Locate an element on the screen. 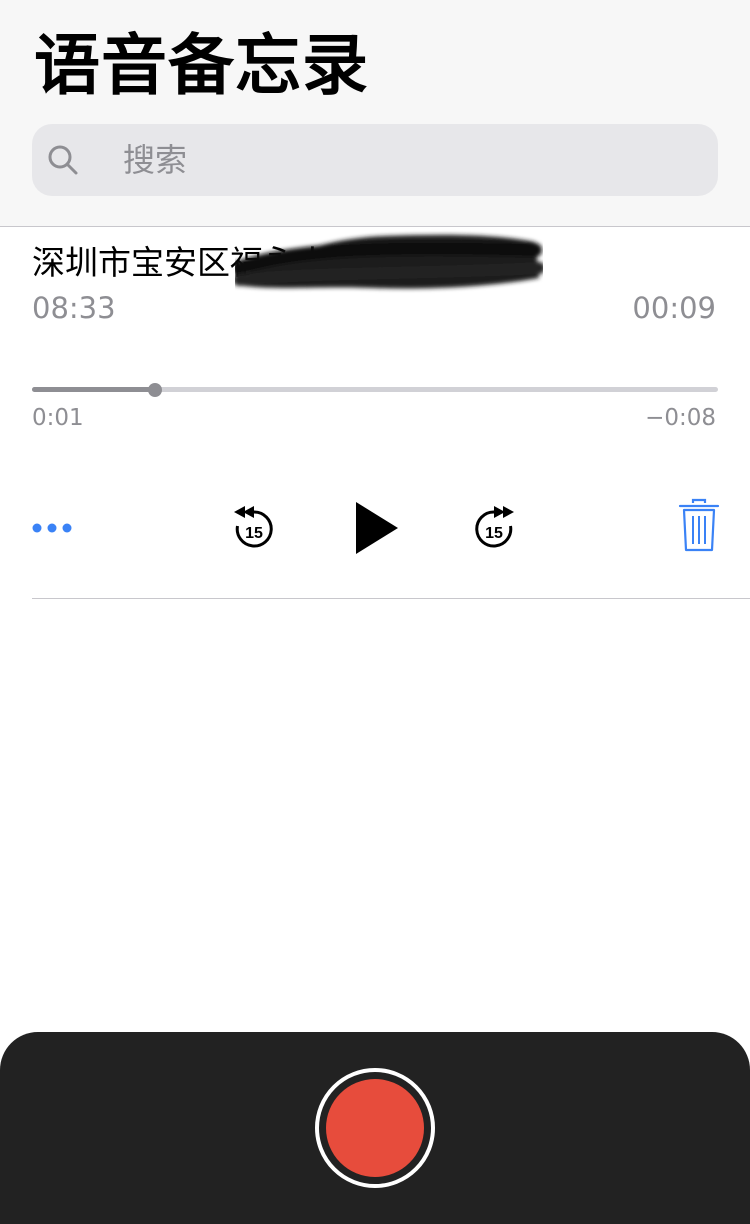  row-divider is located at coordinates (391, 598).